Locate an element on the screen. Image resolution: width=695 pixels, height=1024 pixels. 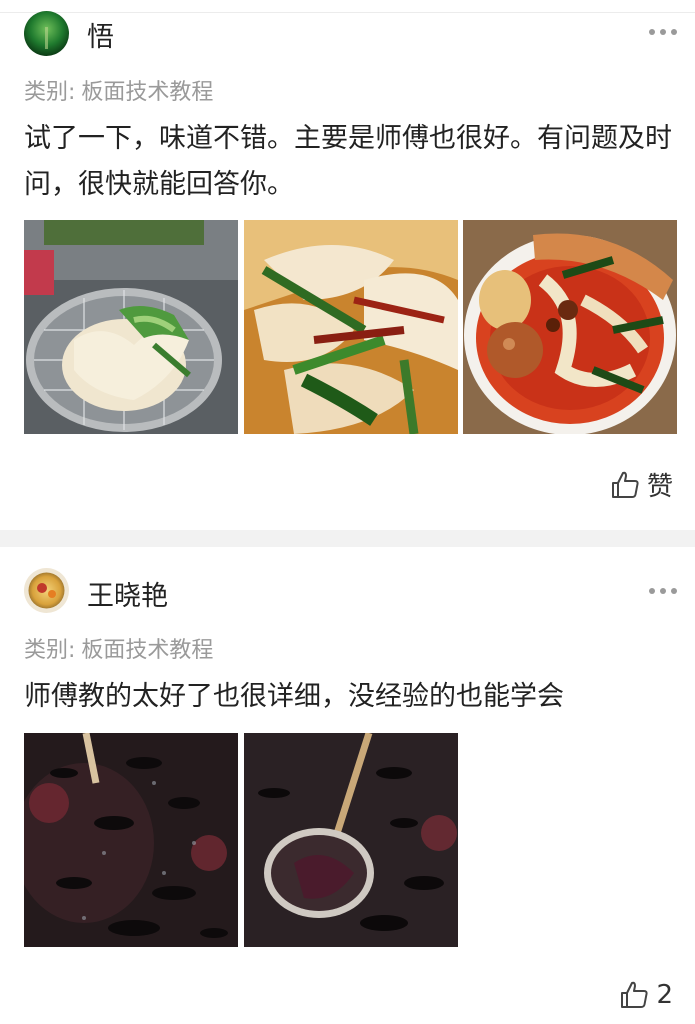
like-button: 赞 is located at coordinates (641, 484).